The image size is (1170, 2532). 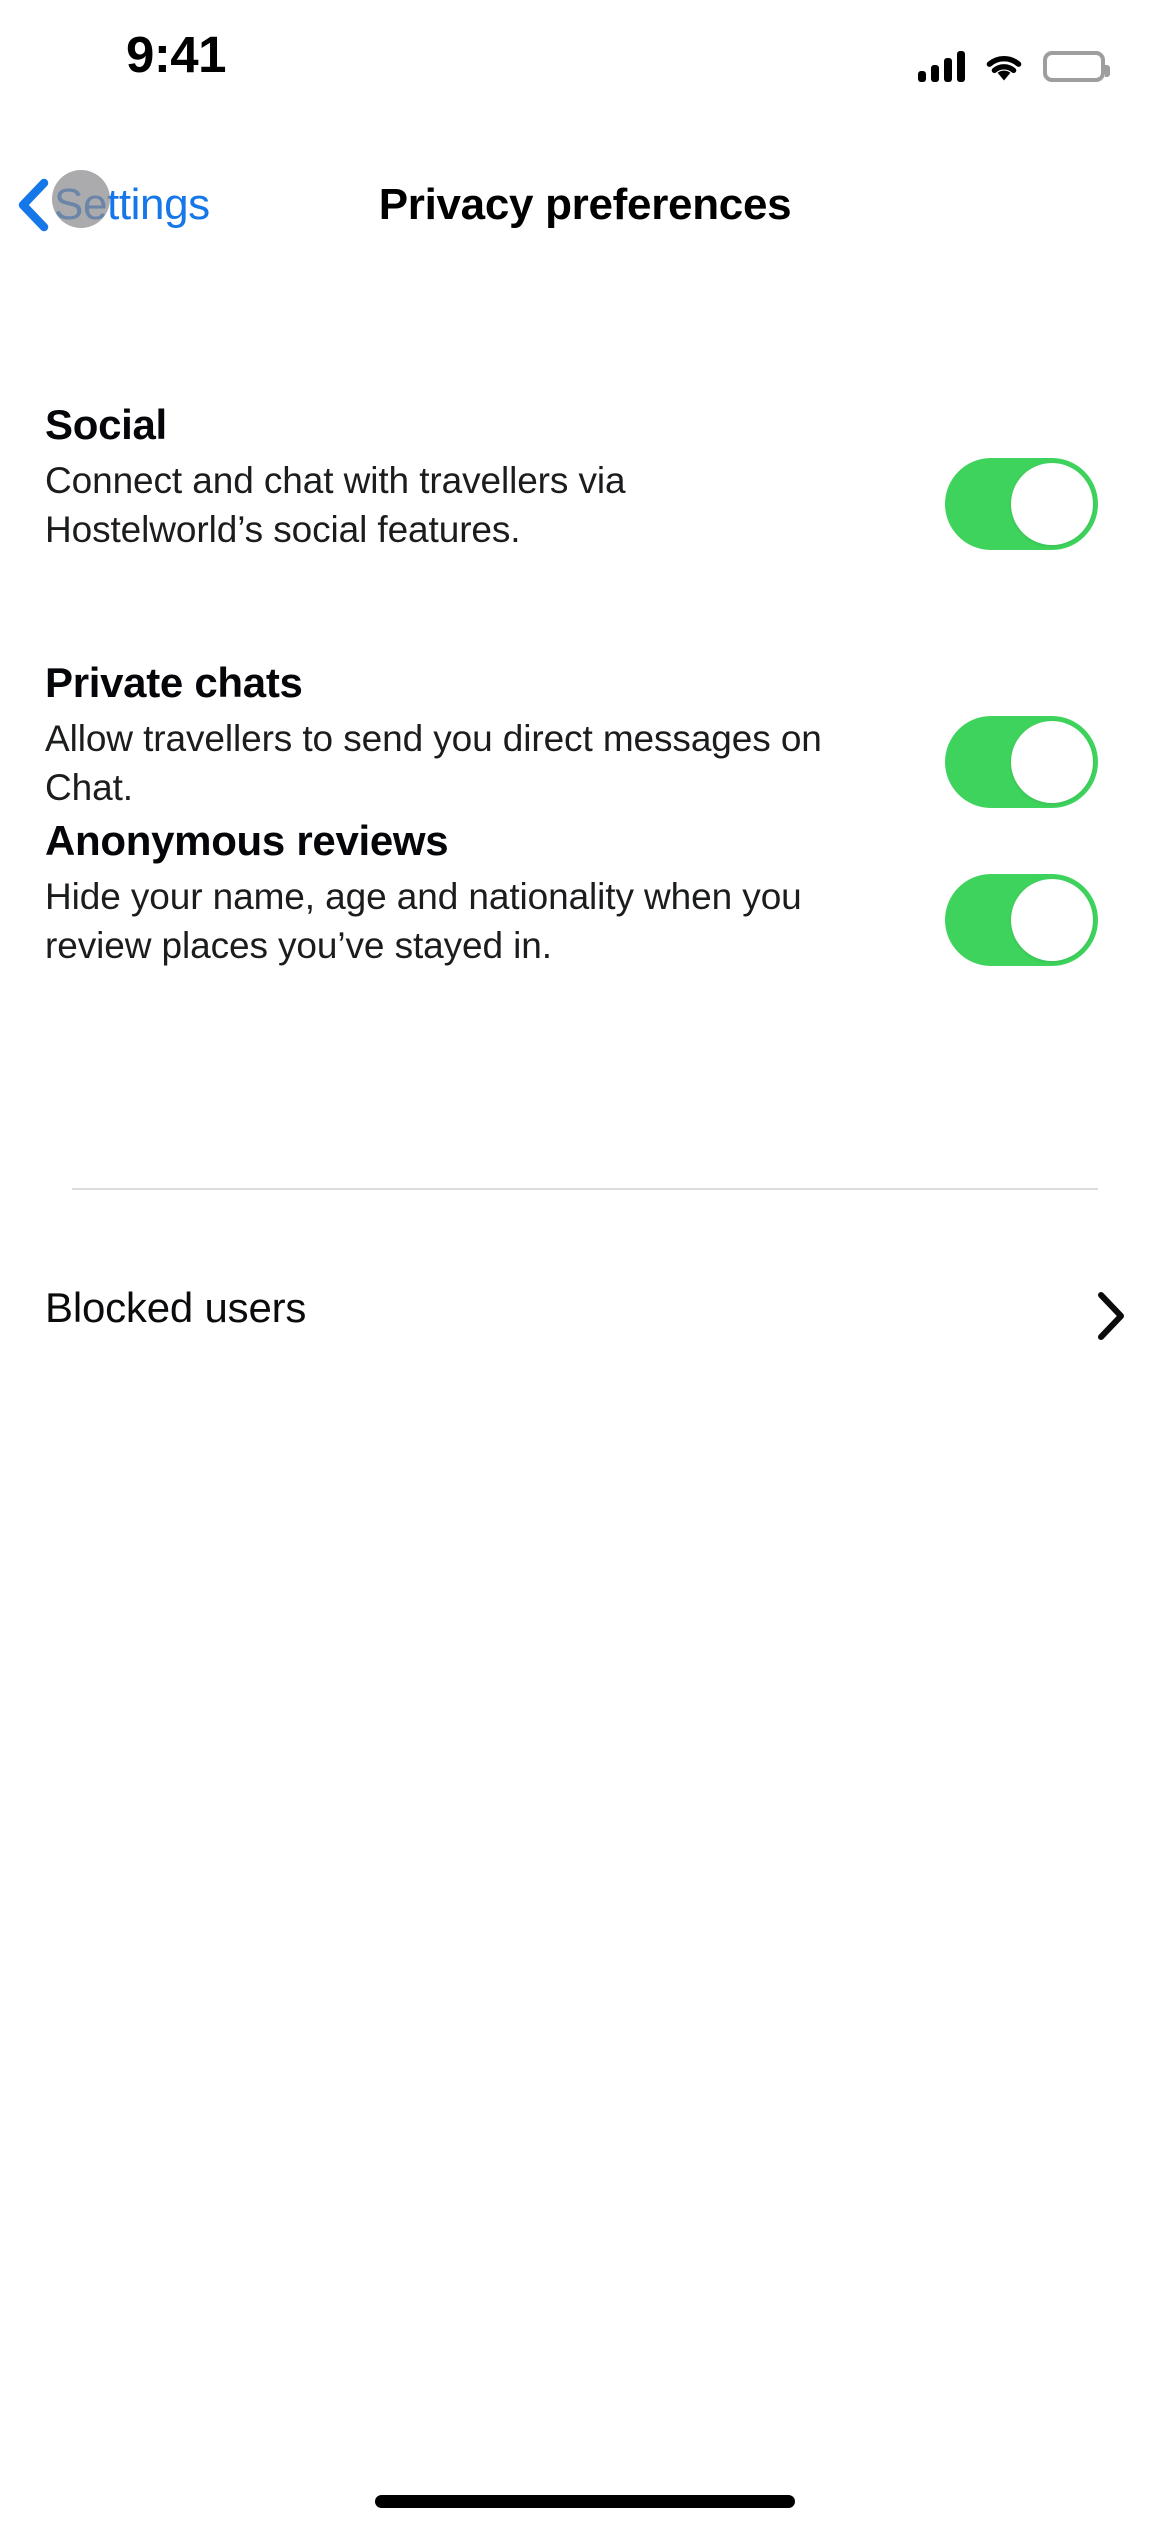 What do you see at coordinates (585, 52) in the screenshot?
I see `status-bar: 9:41` at bounding box center [585, 52].